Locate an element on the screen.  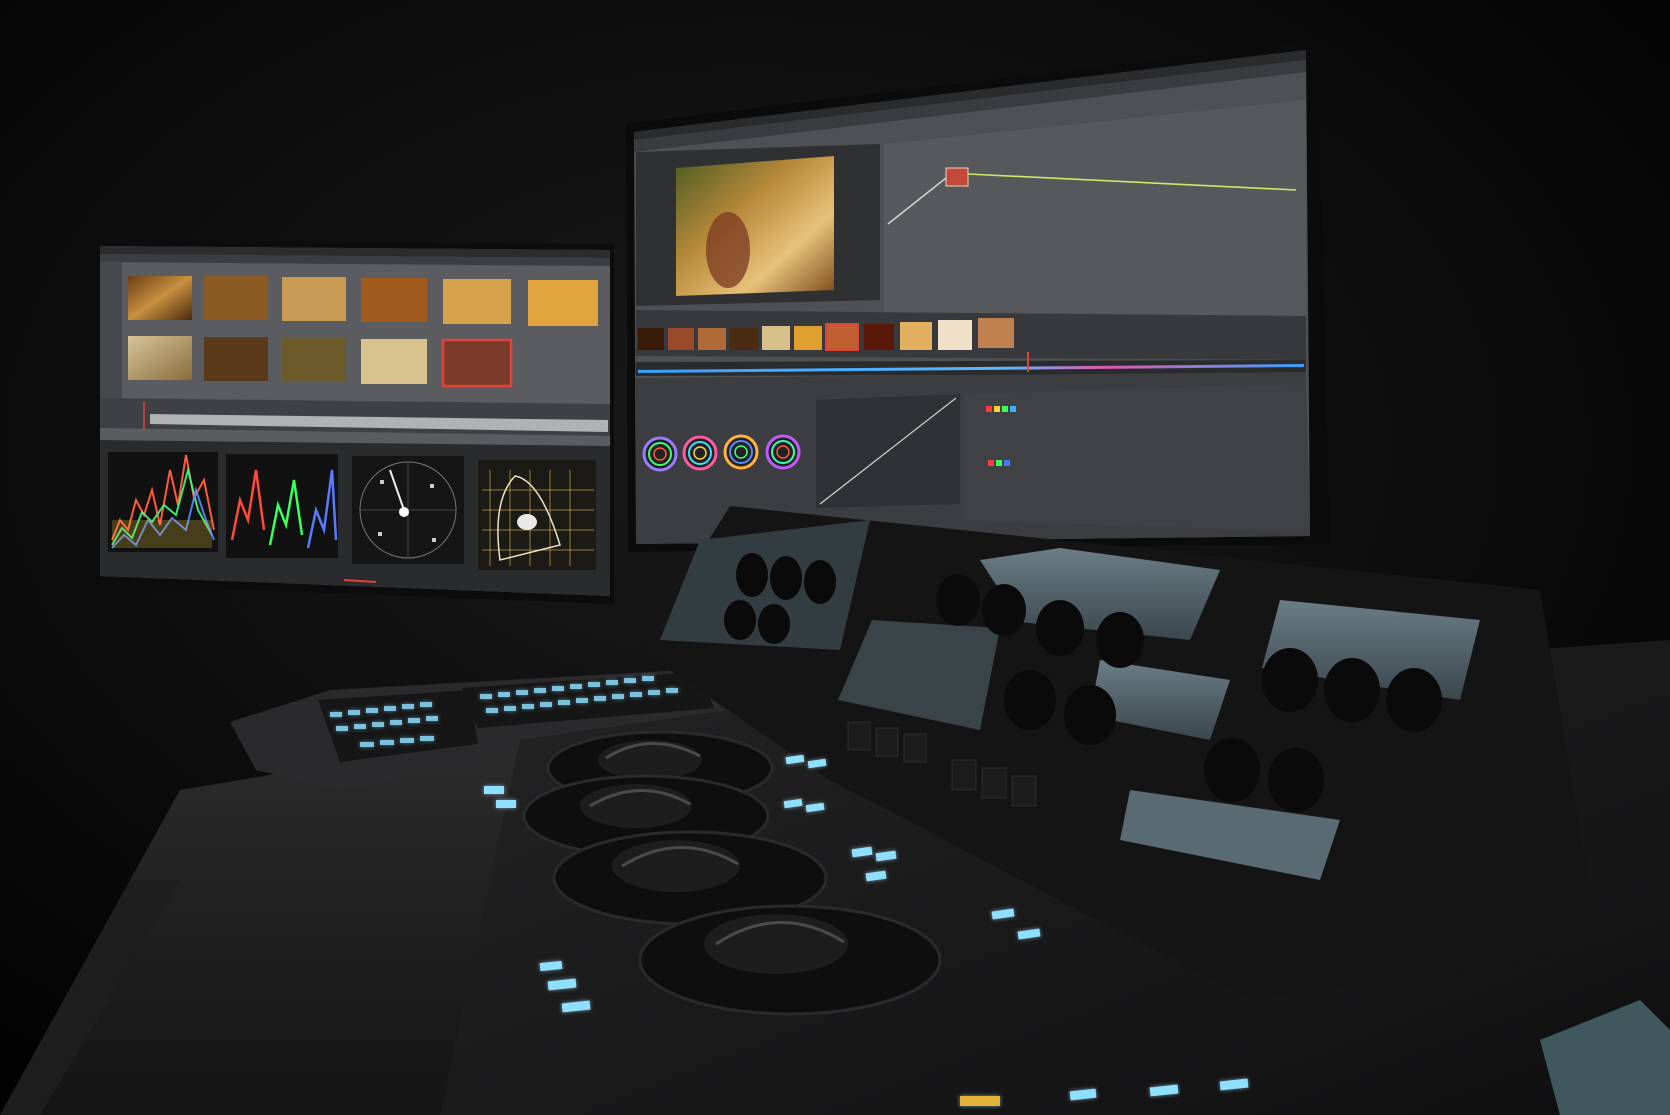
parade-scope is located at coordinates (282, 506).